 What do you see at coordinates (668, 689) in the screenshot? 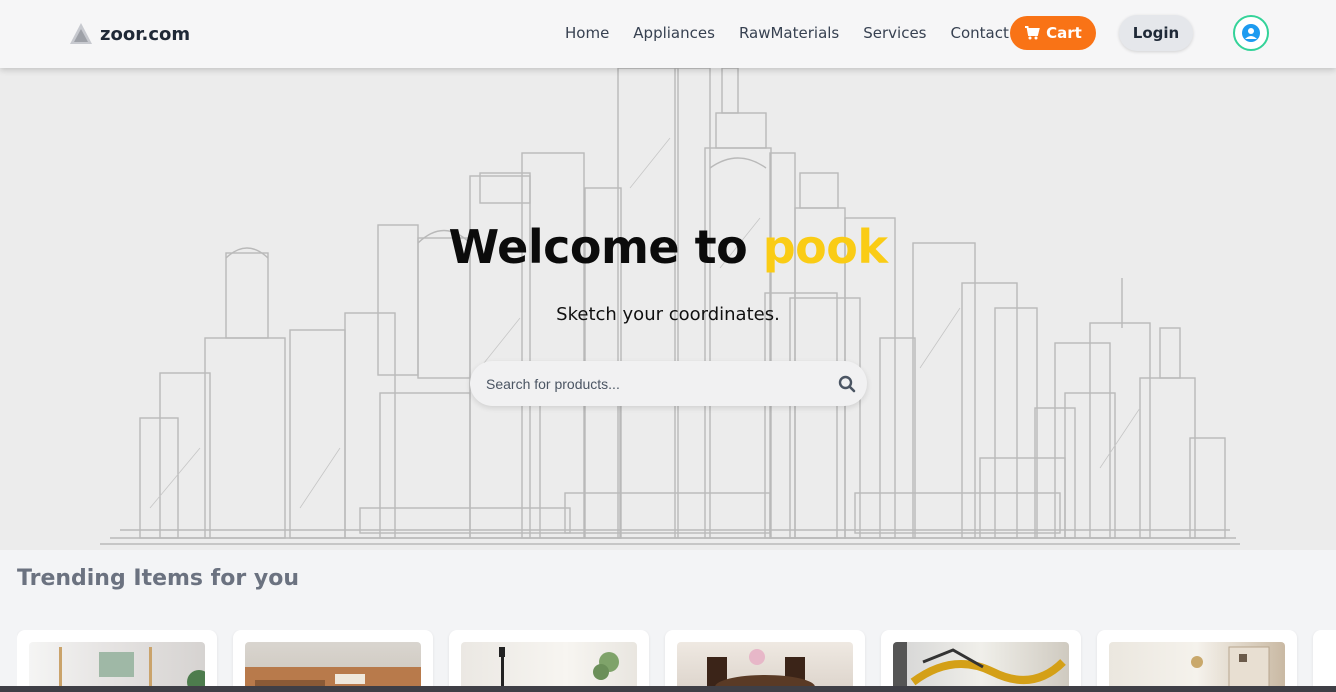
I see `bottom-scrollbar` at bounding box center [668, 689].